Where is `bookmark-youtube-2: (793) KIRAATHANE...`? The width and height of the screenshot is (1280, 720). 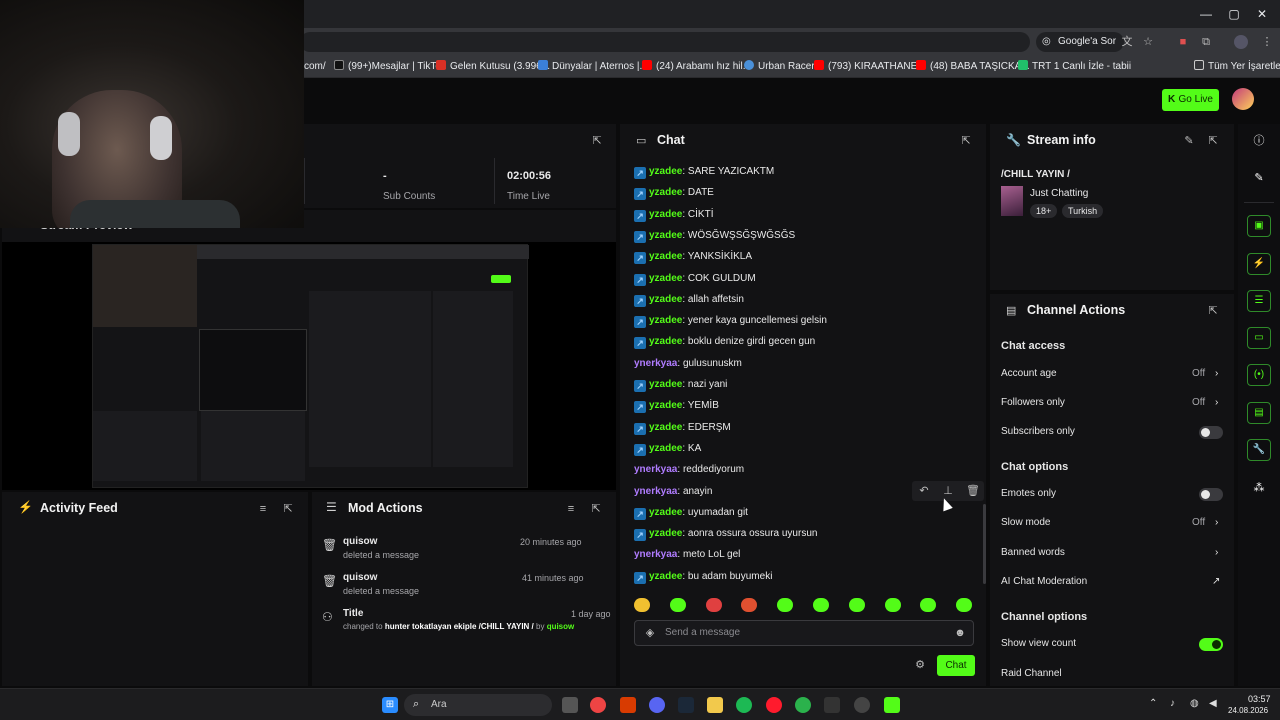 bookmark-youtube-2: (793) KIRAATHANE... is located at coordinates (870, 67).